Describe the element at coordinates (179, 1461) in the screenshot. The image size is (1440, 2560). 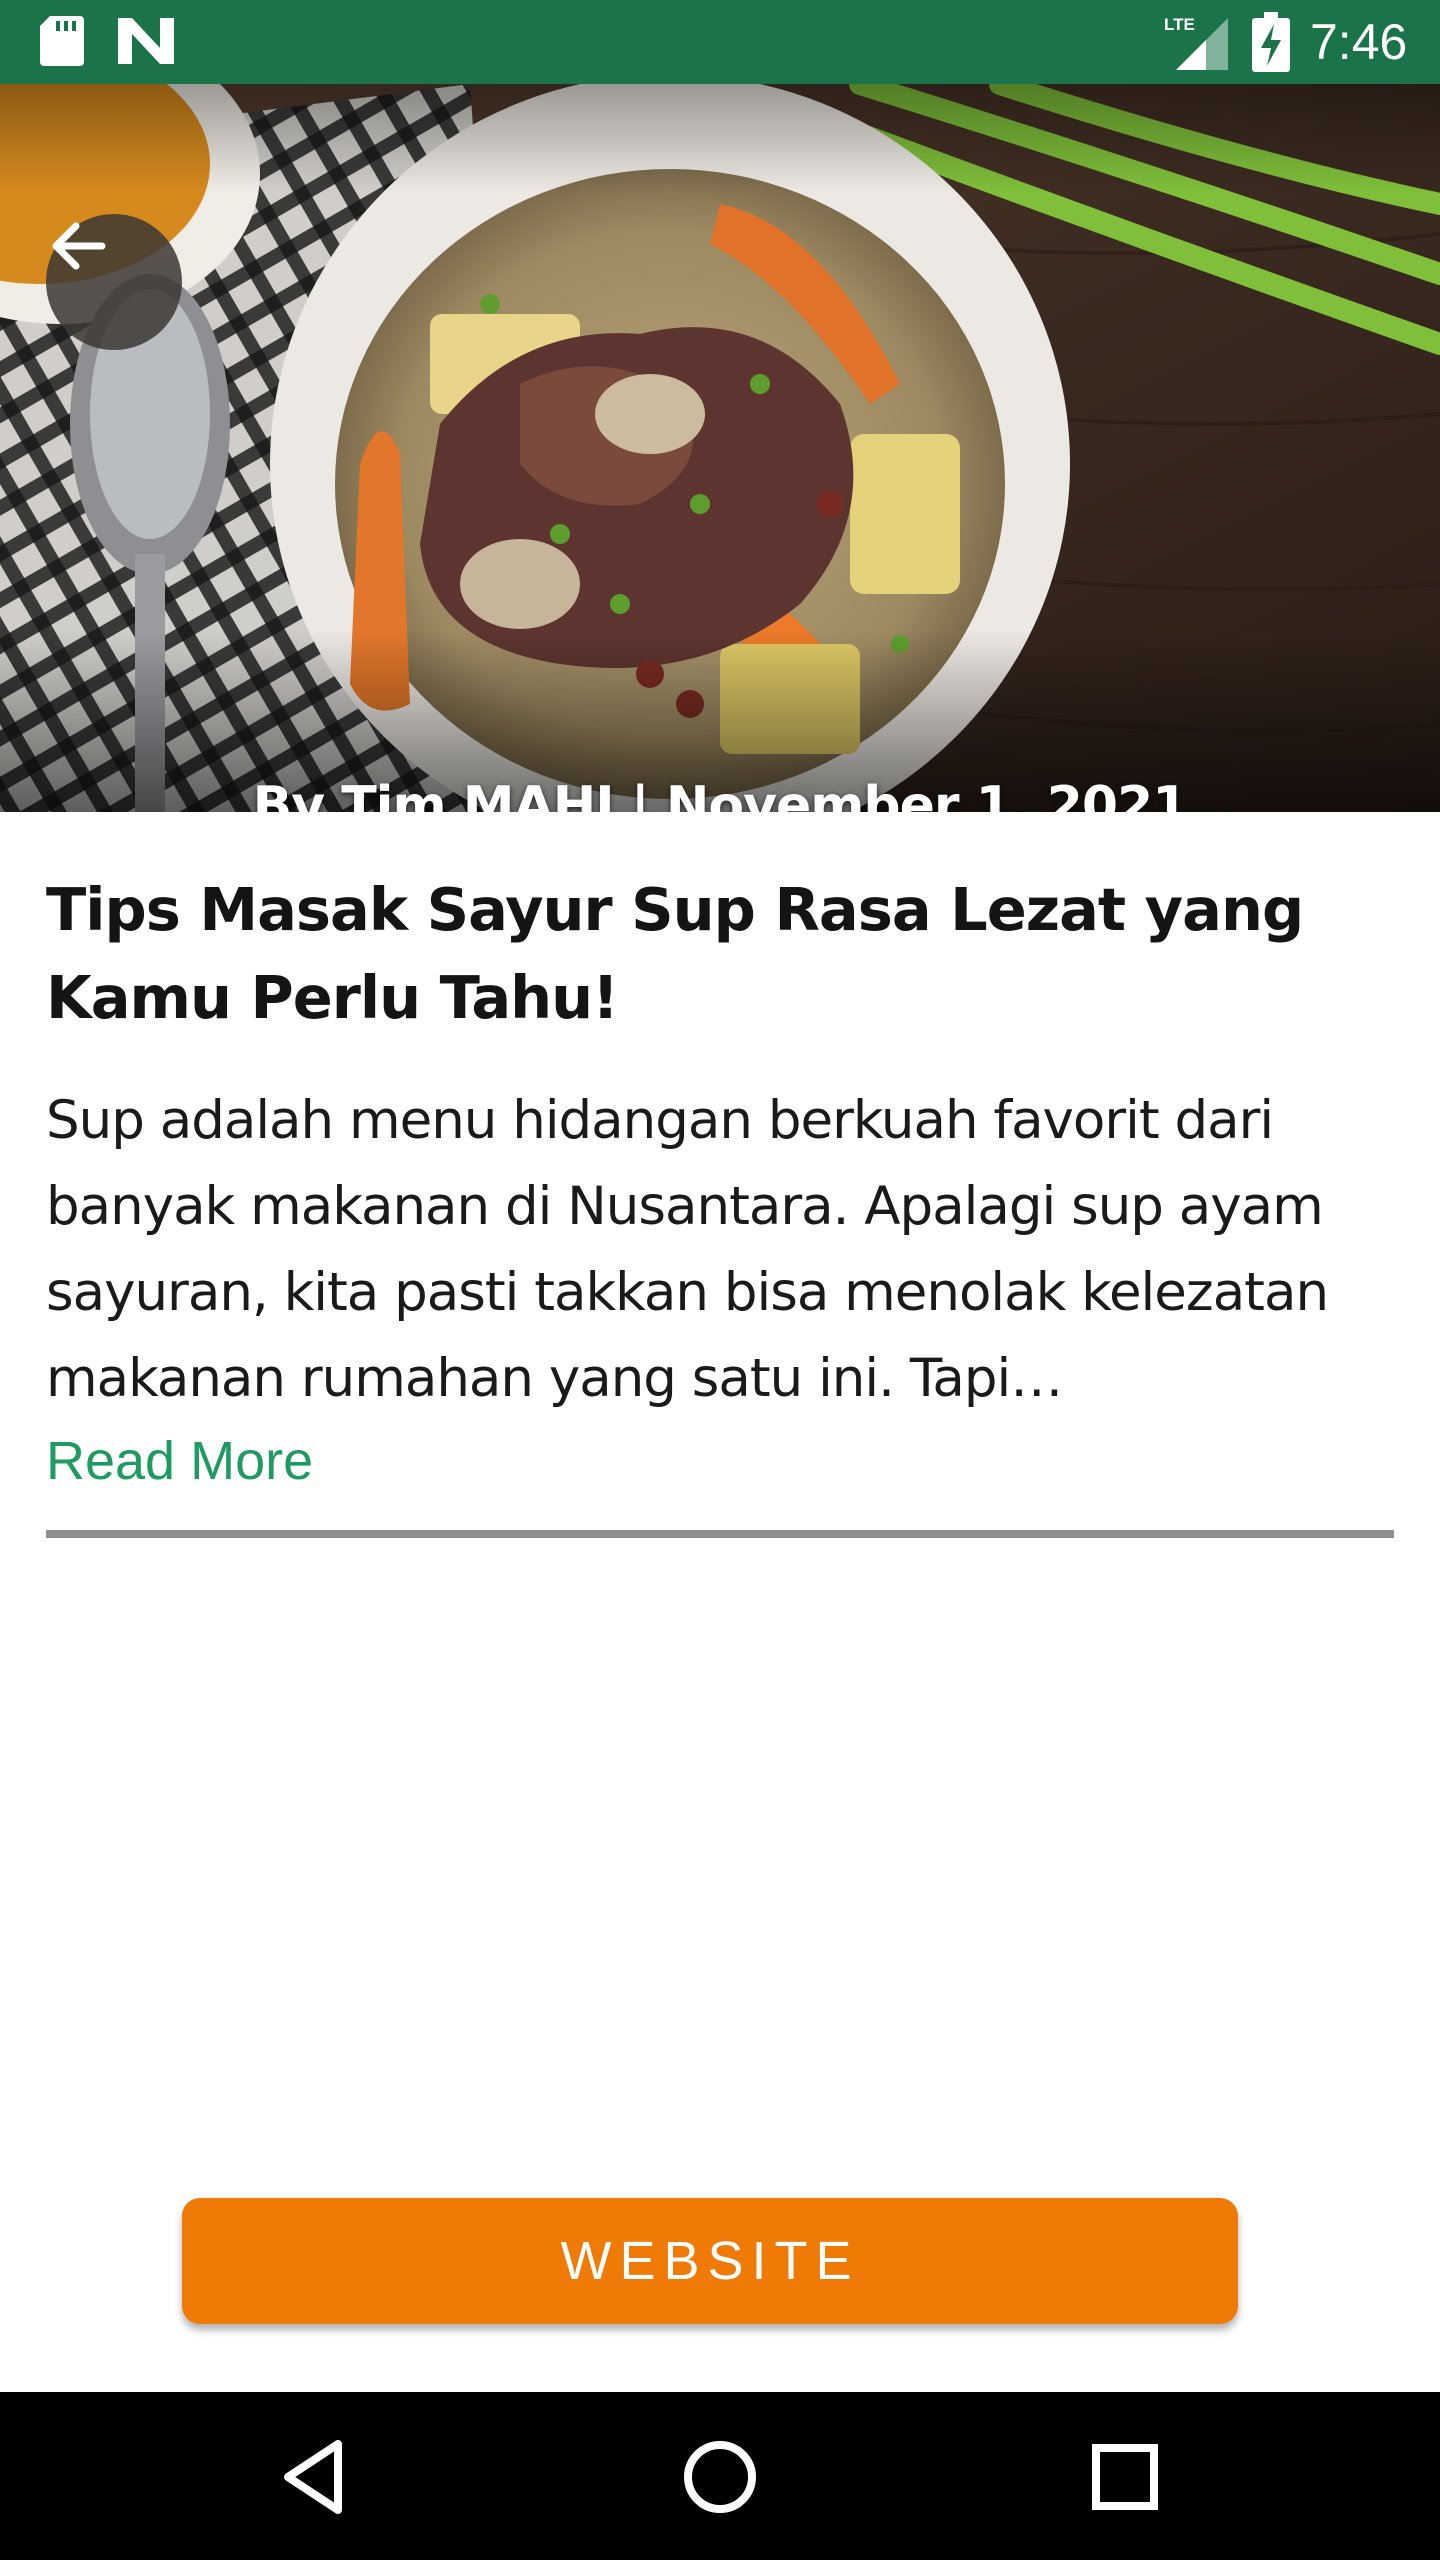
I see `read-more-link: Read More` at that location.